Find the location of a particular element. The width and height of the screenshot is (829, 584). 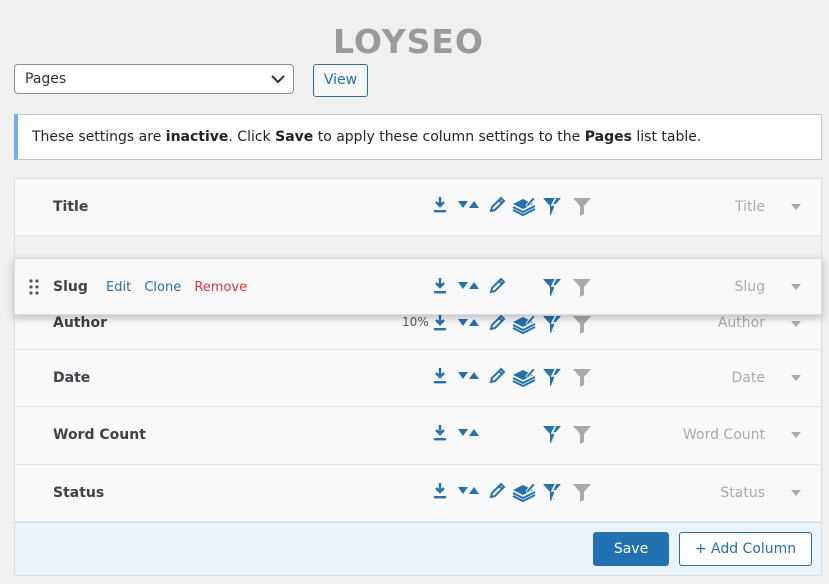

column-label: Word Count is located at coordinates (99, 435).